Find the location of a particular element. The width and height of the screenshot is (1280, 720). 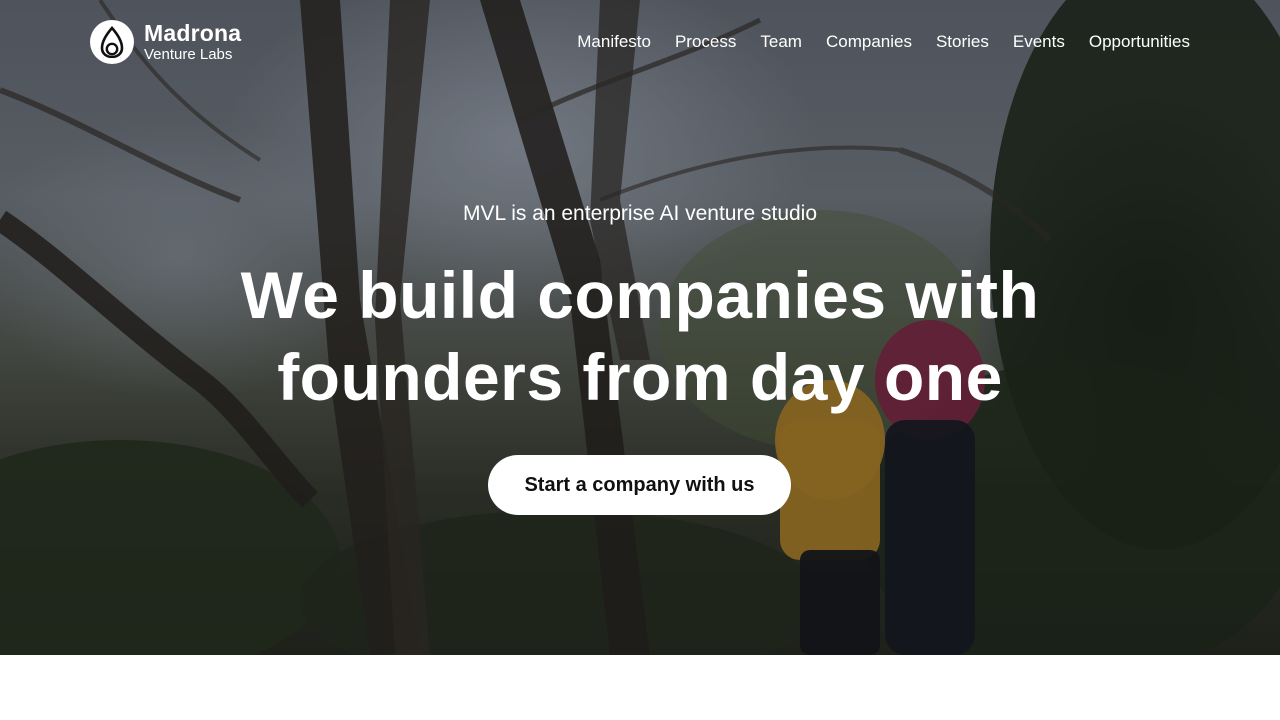

nav-item-opportunities: Opportunities is located at coordinates (1139, 42).